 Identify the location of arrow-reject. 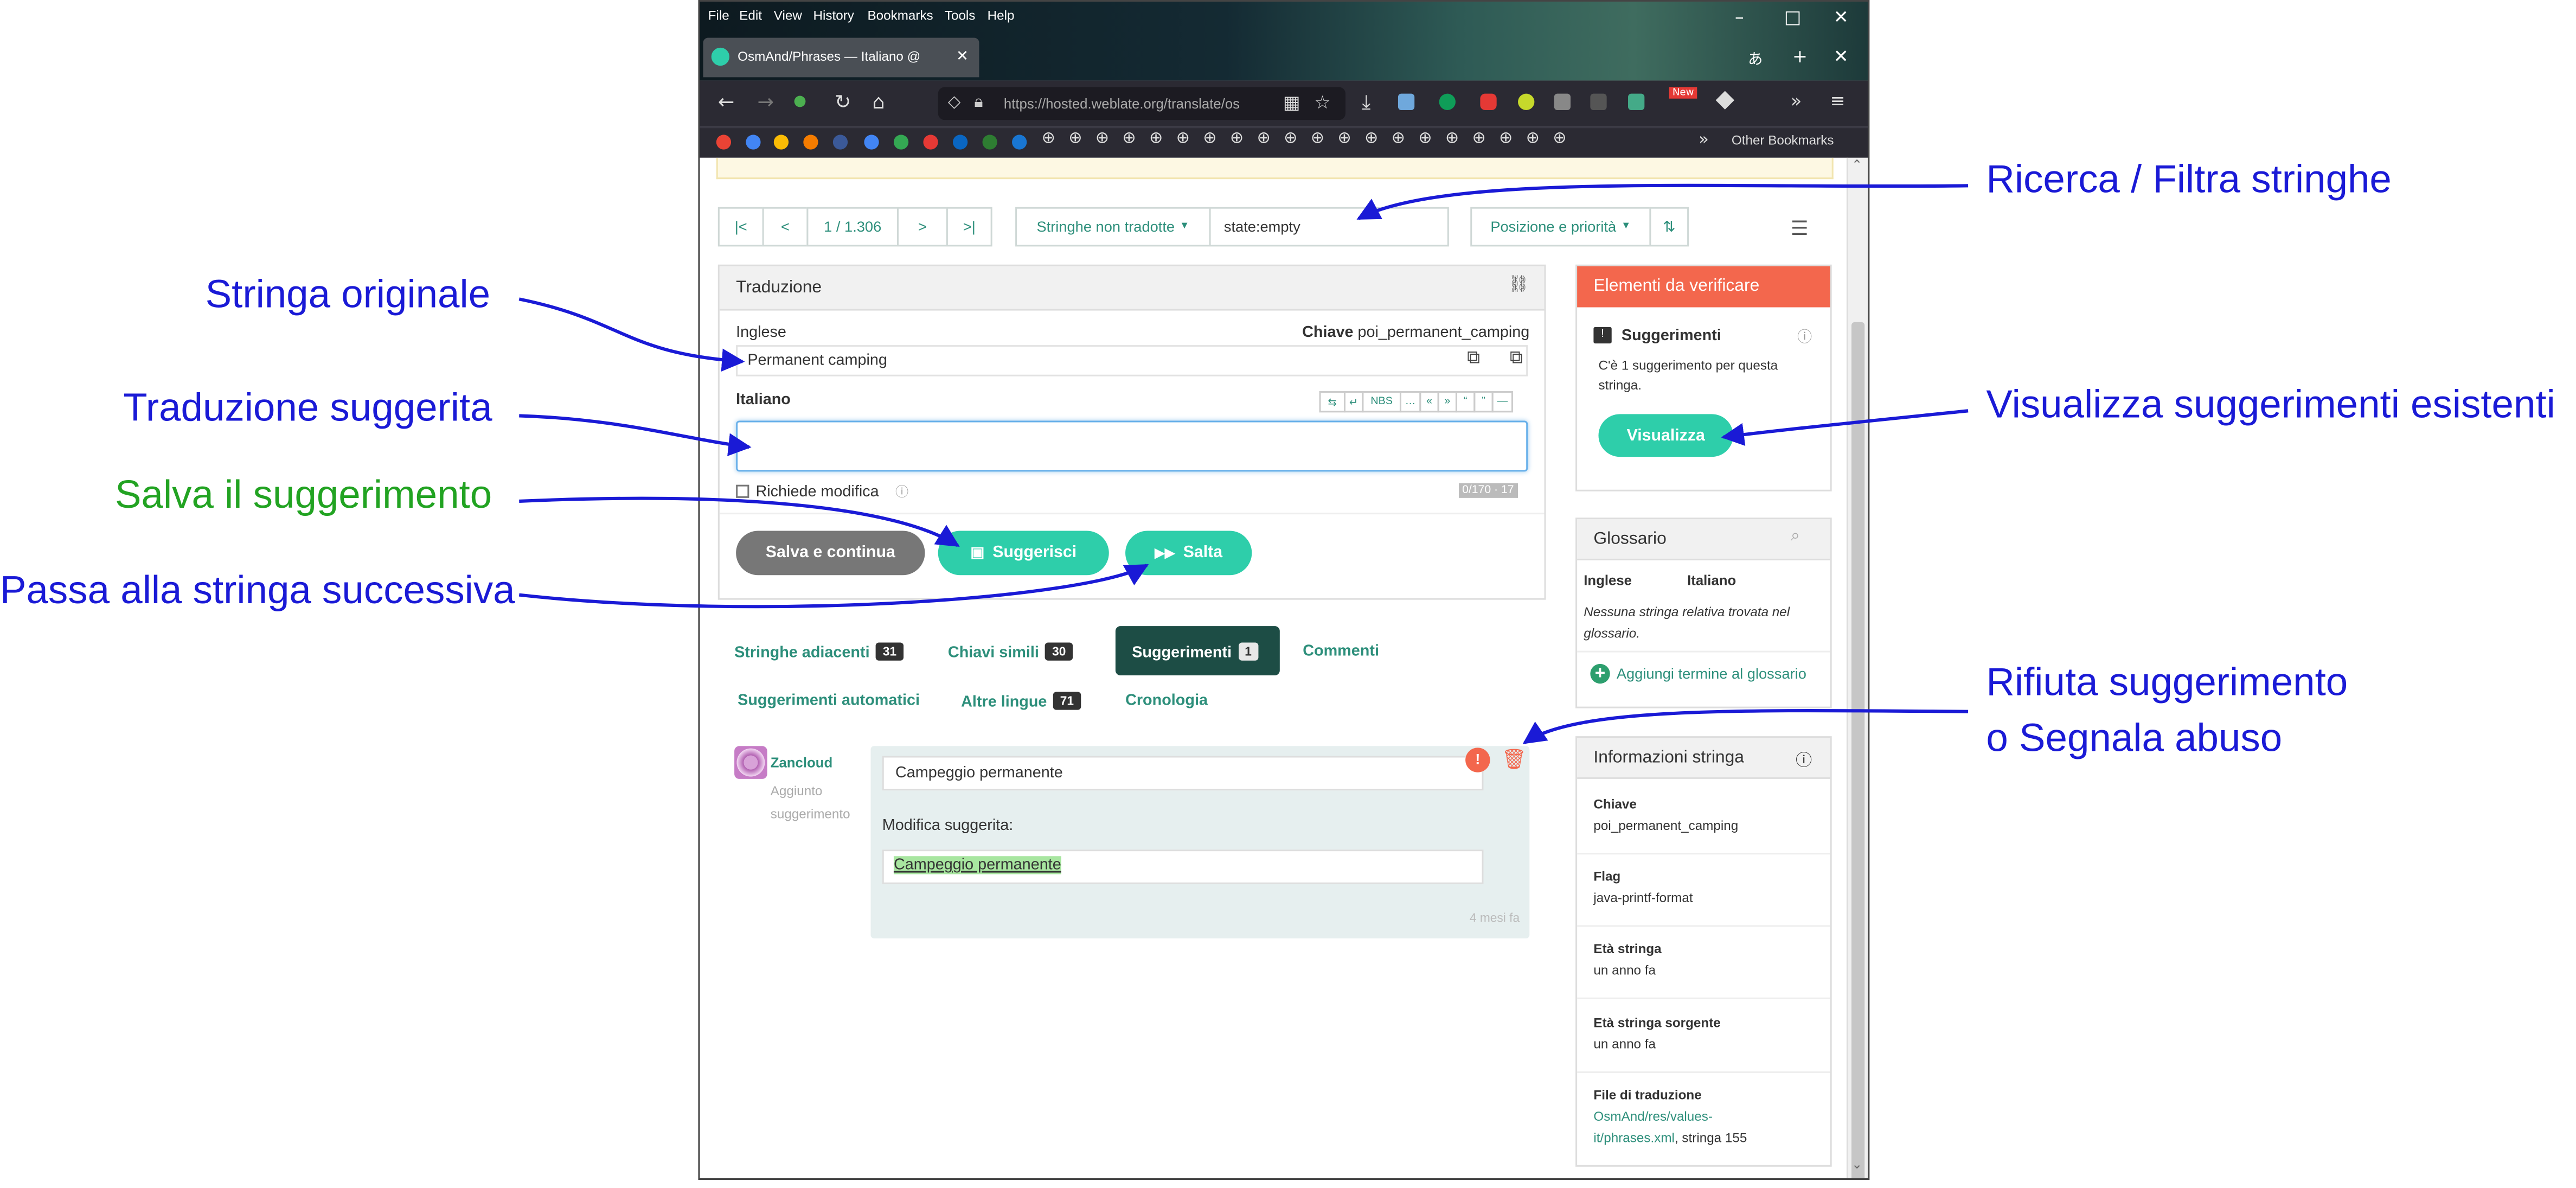
(1745, 726).